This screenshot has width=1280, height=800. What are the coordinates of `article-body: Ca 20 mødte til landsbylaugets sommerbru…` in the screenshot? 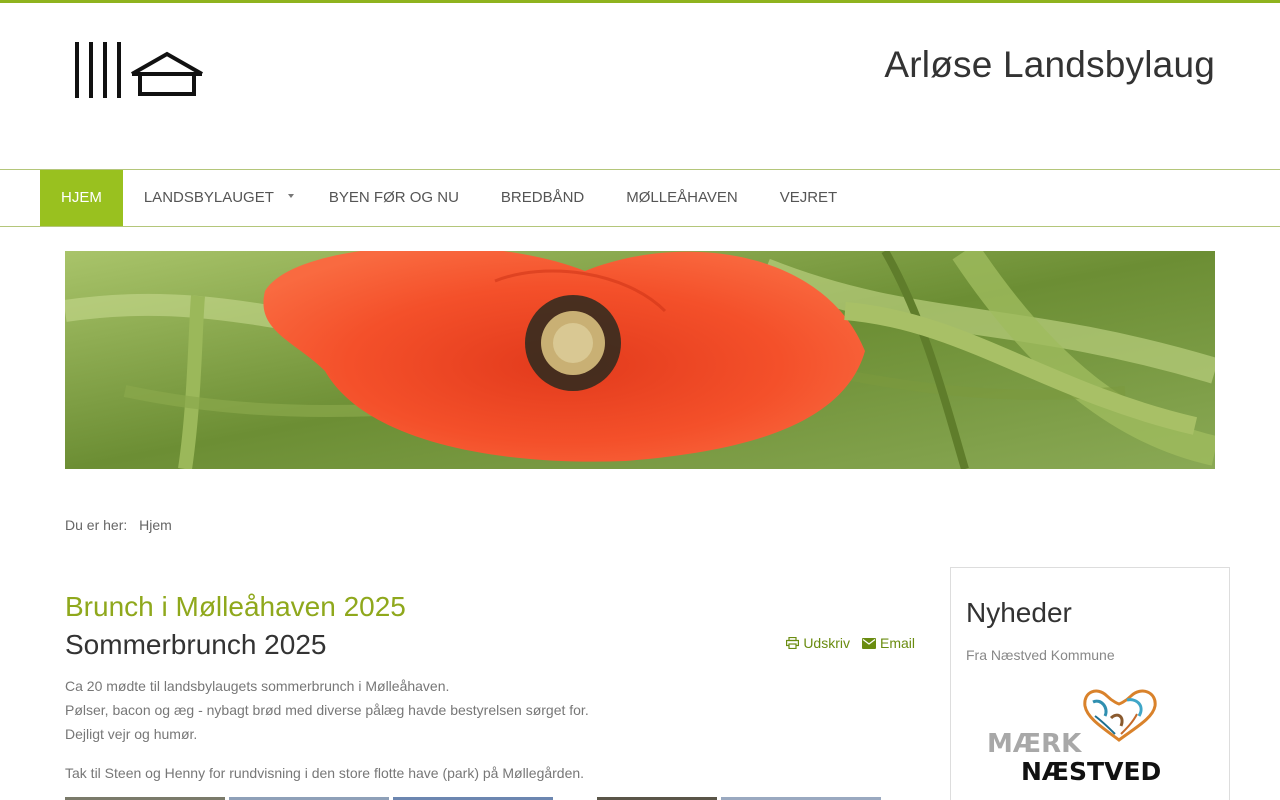 It's located at (490, 729).